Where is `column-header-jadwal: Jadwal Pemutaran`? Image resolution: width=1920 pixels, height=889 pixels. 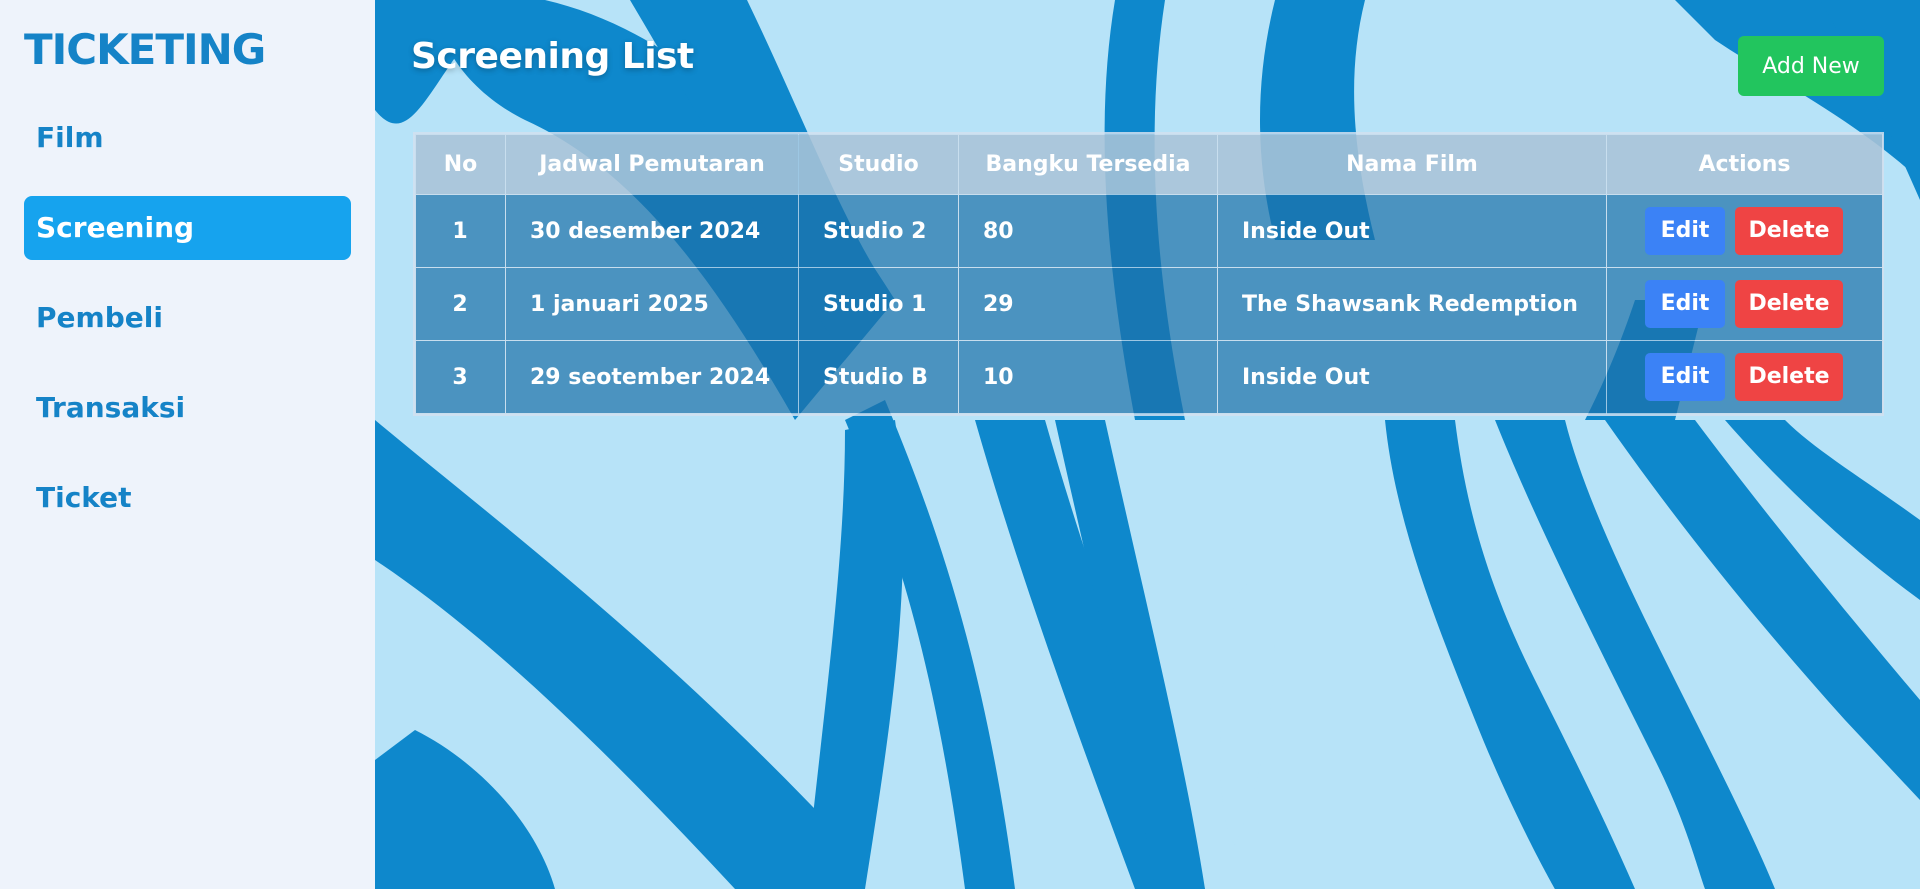 column-header-jadwal: Jadwal Pemutaran is located at coordinates (652, 164).